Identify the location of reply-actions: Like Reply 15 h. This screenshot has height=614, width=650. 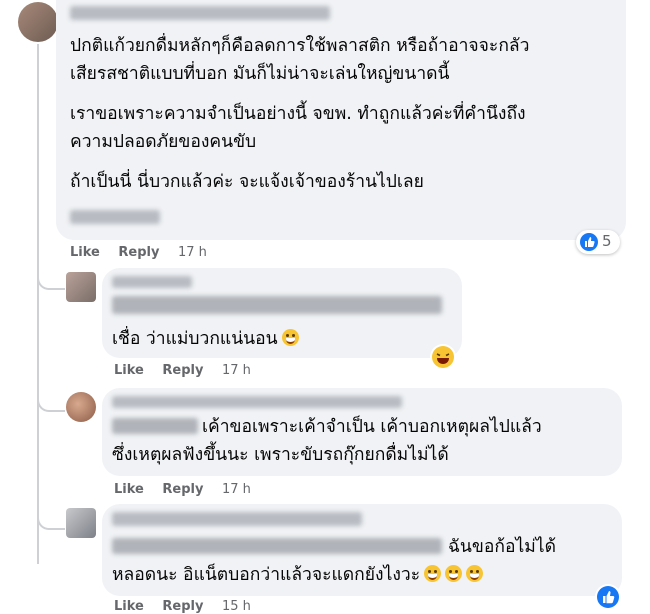
(189, 606).